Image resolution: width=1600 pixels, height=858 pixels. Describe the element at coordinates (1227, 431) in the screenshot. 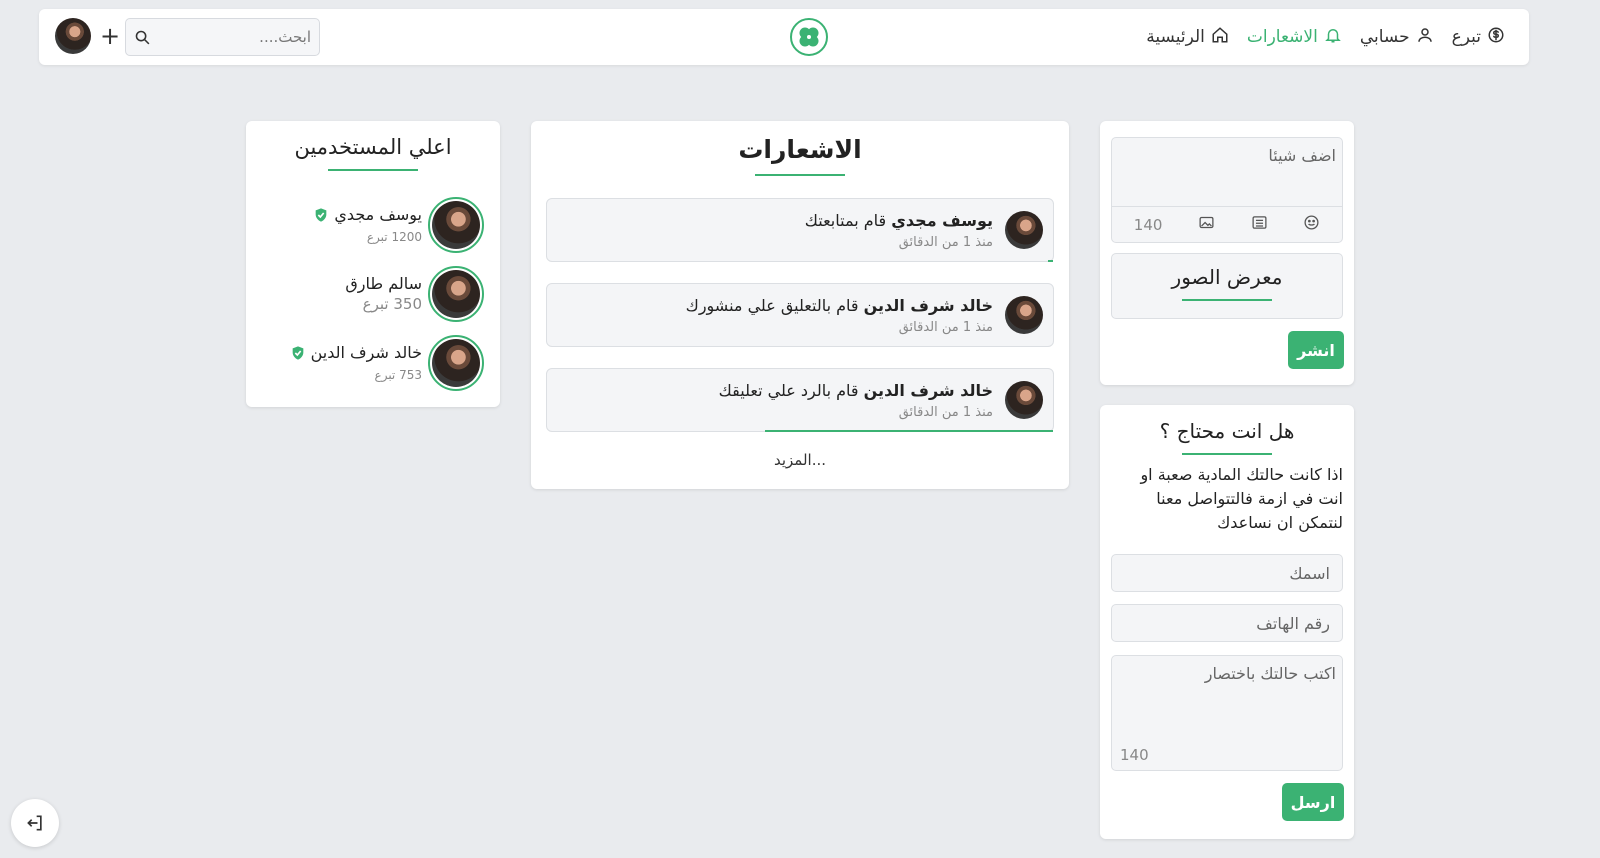

I see `help-title: هل انت محتاج ؟` at that location.